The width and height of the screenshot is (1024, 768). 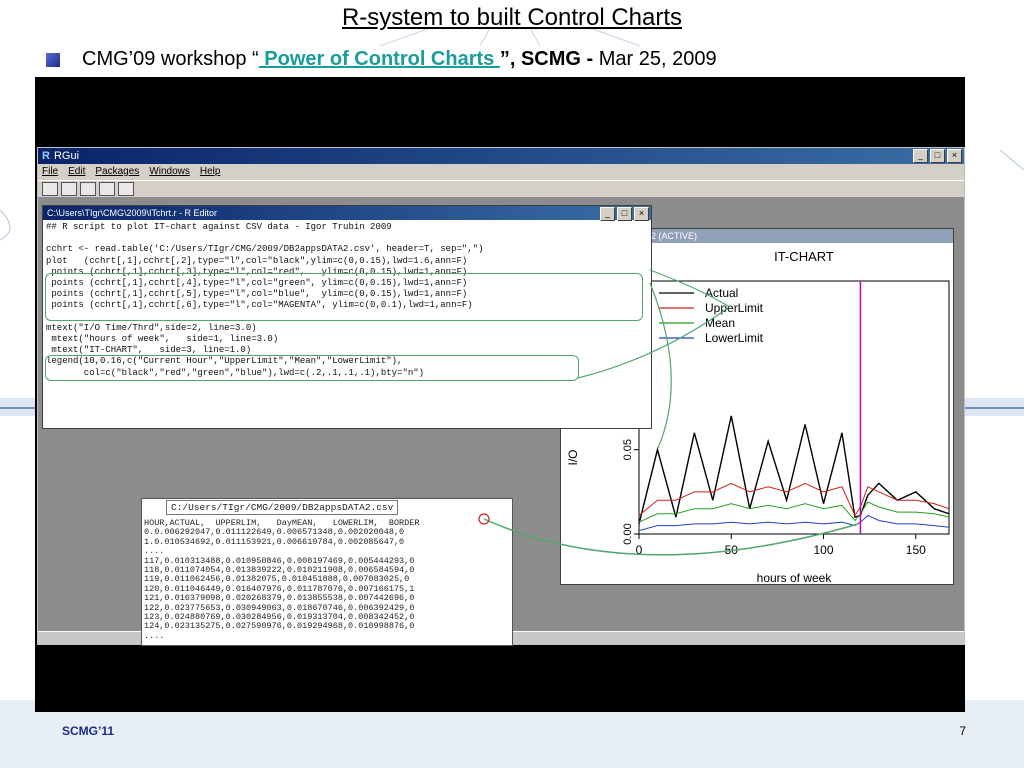 I want to click on subtitle-pre: CMG’09 workshop “, so click(x=170, y=59).